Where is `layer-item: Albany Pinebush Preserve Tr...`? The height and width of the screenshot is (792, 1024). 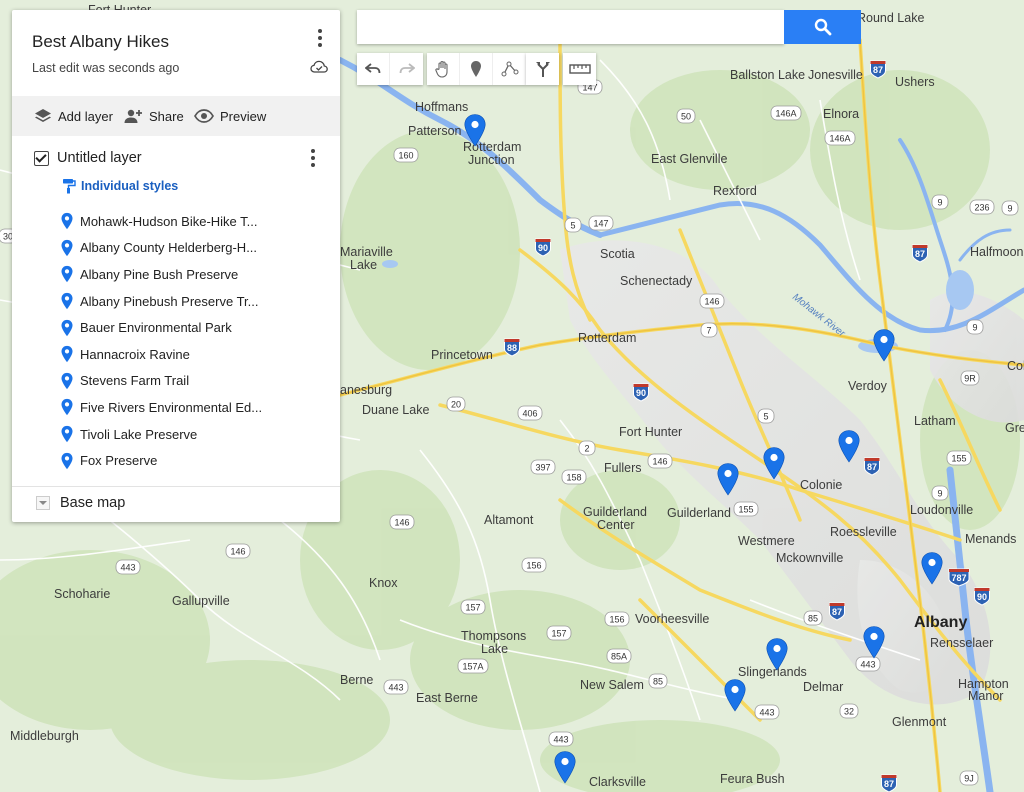 layer-item: Albany Pinebush Preserve Tr... is located at coordinates (161, 301).